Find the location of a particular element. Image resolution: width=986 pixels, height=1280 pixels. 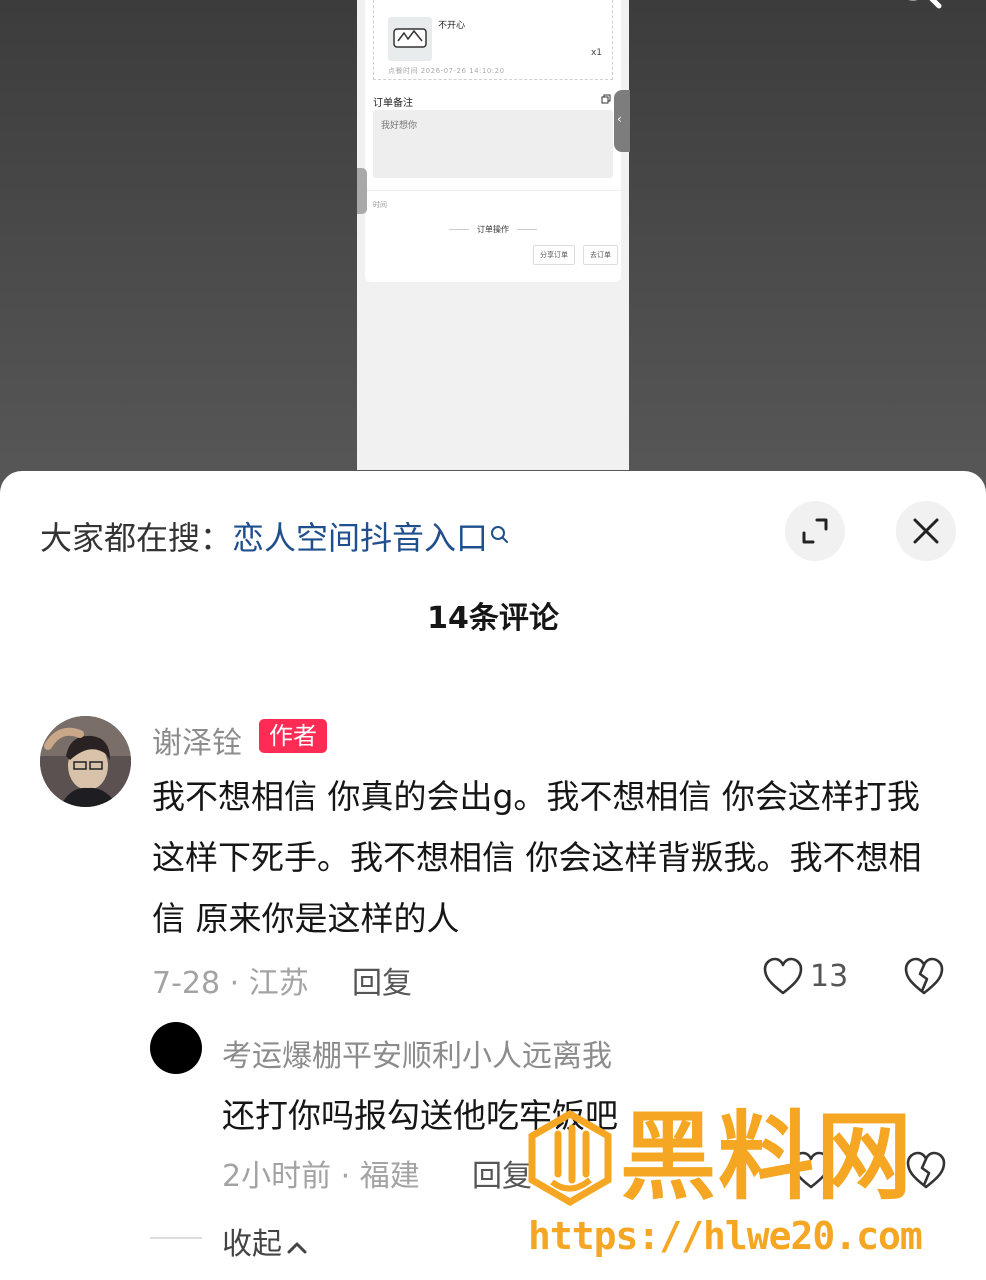

collapse-divider is located at coordinates (176, 1238).